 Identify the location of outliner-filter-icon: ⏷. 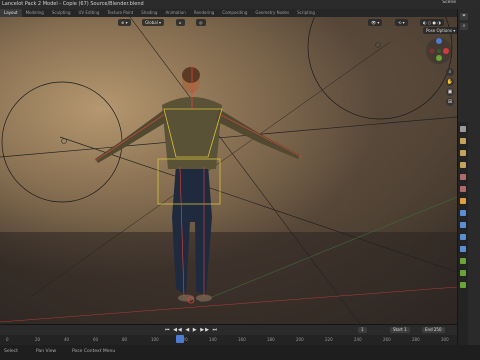
(464, 16).